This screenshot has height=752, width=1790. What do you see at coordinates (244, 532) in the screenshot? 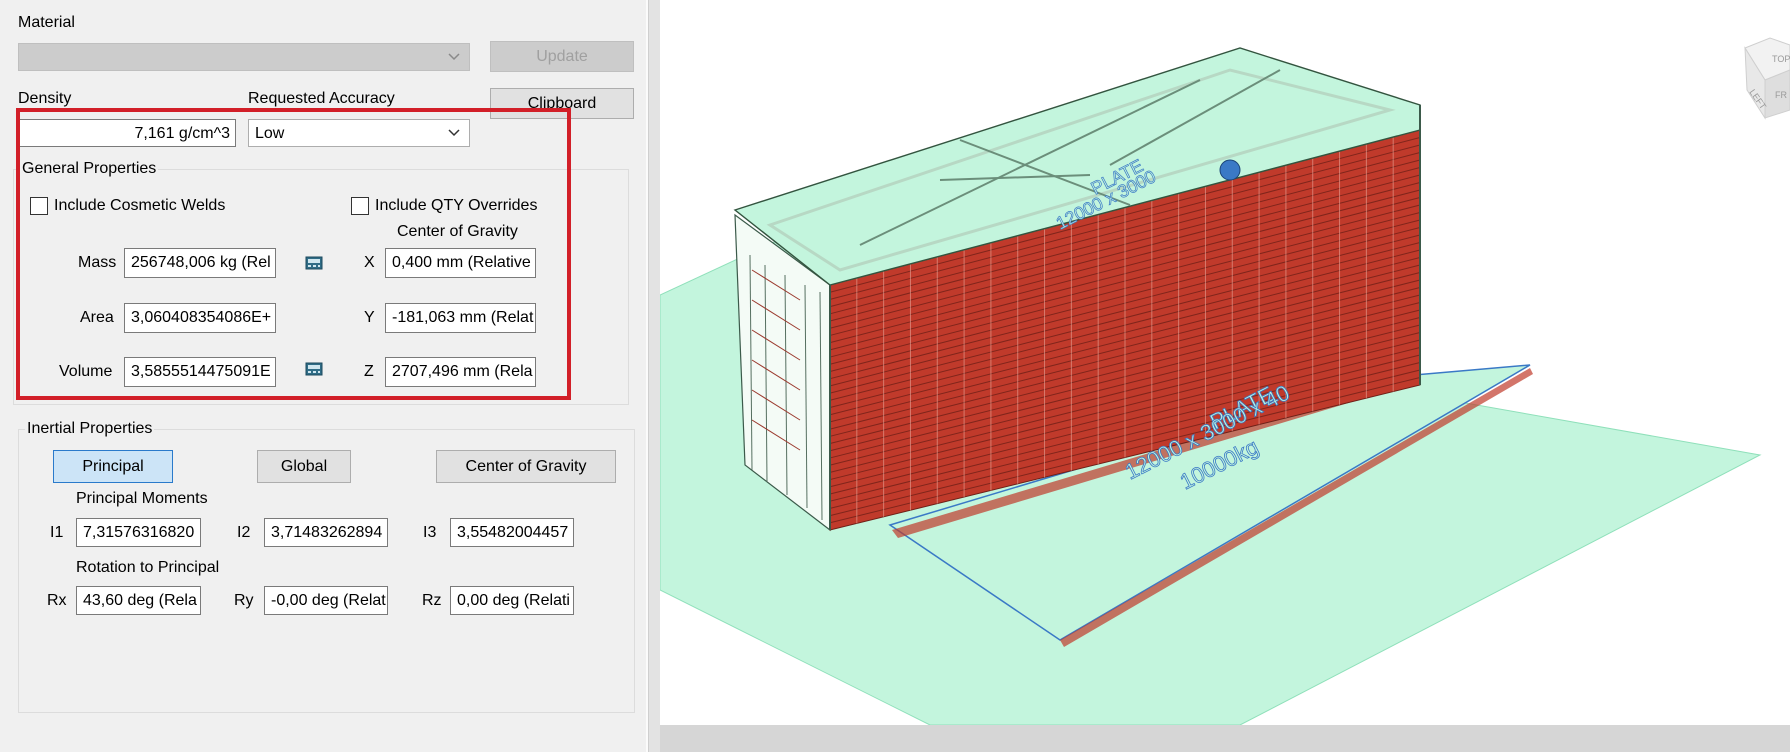
I see `i2-label: I2` at bounding box center [244, 532].